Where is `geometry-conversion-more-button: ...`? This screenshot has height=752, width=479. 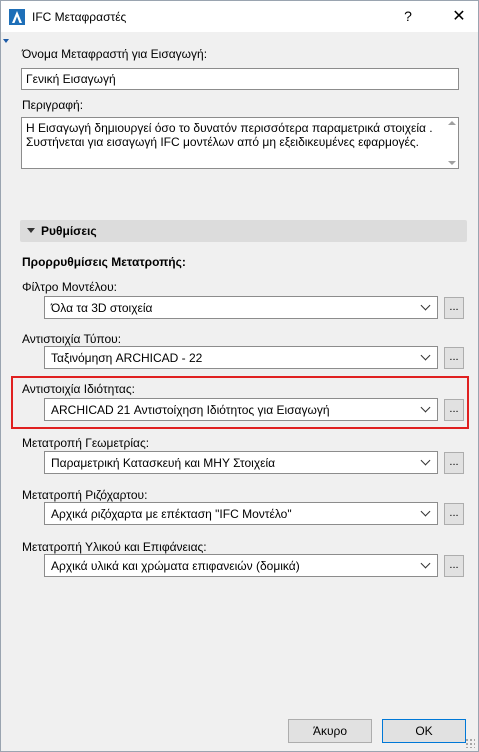
geometry-conversion-more-button: ... is located at coordinates (454, 463).